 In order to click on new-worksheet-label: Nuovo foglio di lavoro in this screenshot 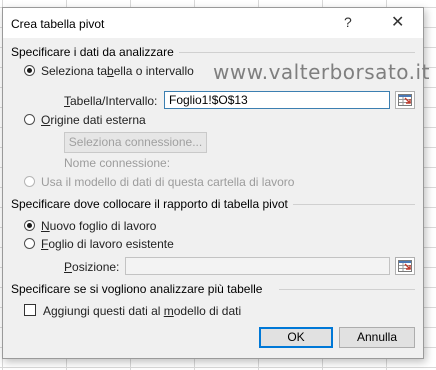, I will do `click(98, 226)`.